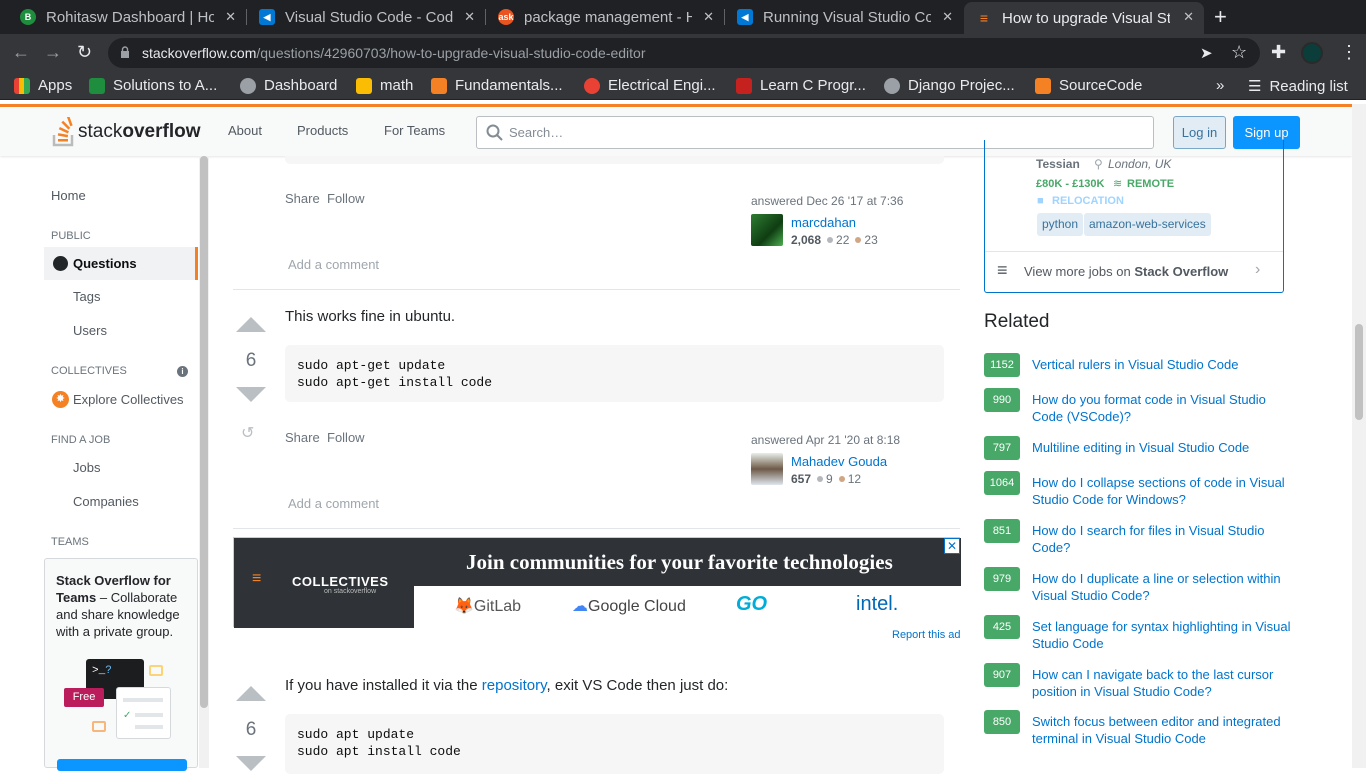 This screenshot has width=1366, height=774. What do you see at coordinates (1206, 53) in the screenshot?
I see `send-icon: ➤` at bounding box center [1206, 53].